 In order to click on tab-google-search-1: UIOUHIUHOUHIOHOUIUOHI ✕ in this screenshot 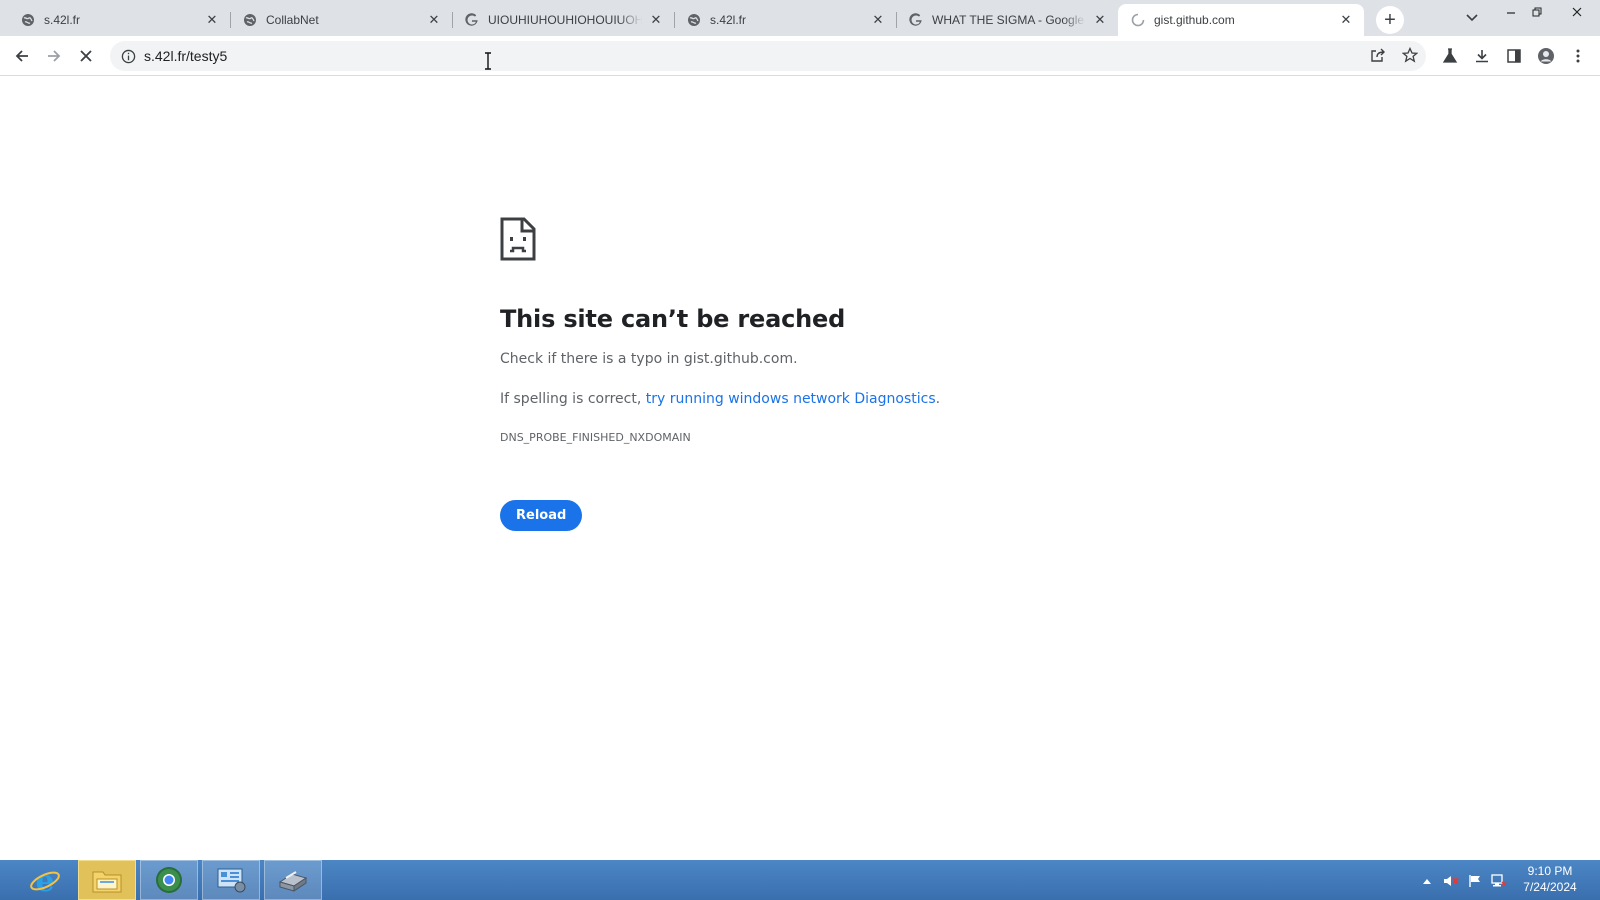, I will do `click(563, 20)`.